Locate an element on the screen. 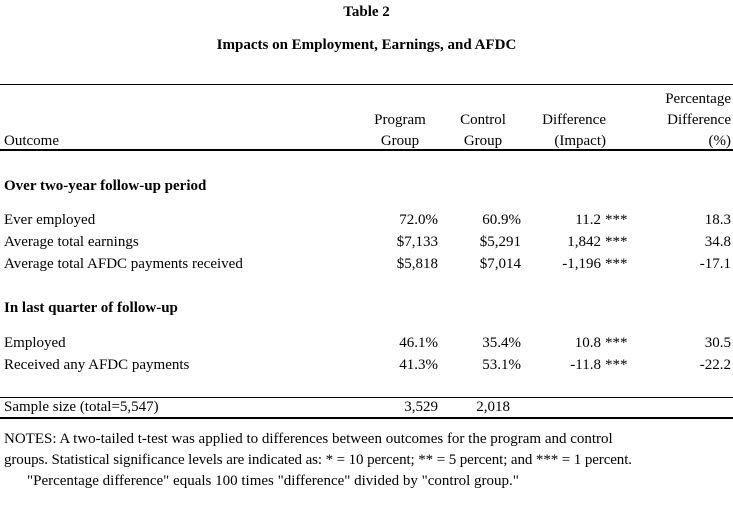 This screenshot has height=527, width=733. row-program: 72.0% is located at coordinates (418, 220).